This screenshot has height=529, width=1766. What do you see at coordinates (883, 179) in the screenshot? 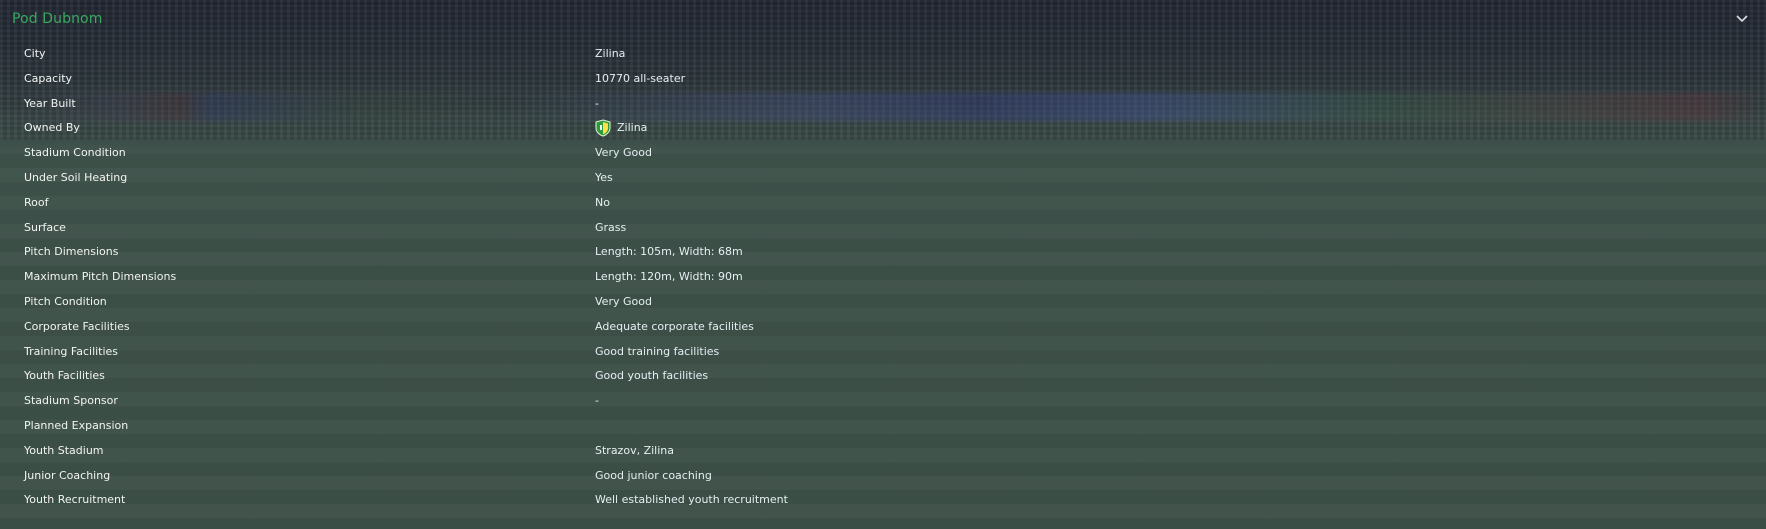
I see `detail-row-under-soil-heating: Under Soil Heating Yes` at bounding box center [883, 179].